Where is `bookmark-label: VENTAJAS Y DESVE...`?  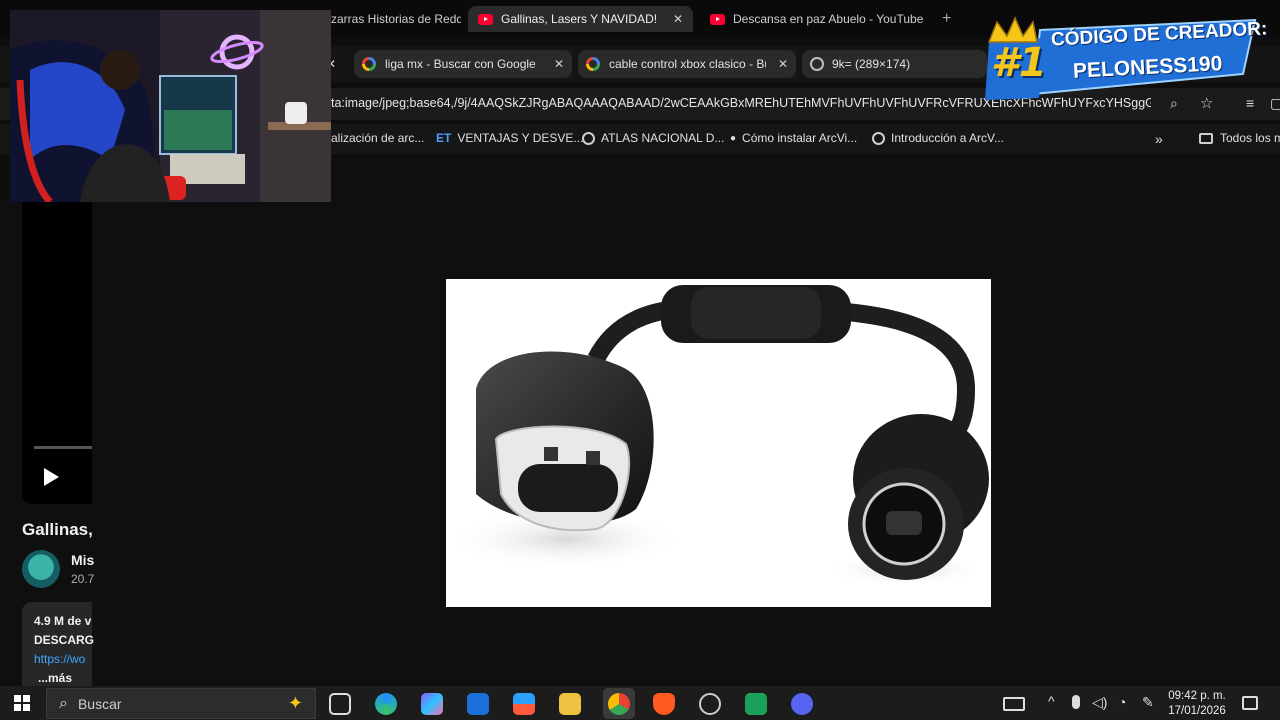 bookmark-label: VENTAJAS Y DESVE... is located at coordinates (520, 138).